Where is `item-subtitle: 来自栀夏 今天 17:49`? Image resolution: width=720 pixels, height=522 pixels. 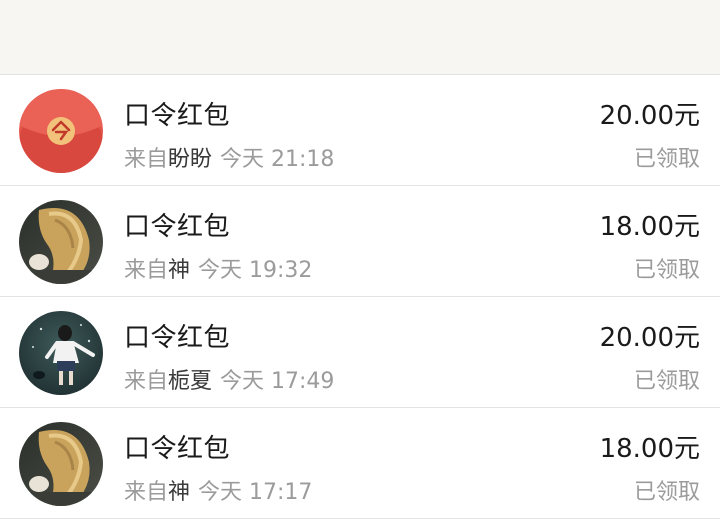 item-subtitle: 来自栀夏 今天 17:49 is located at coordinates (229, 379).